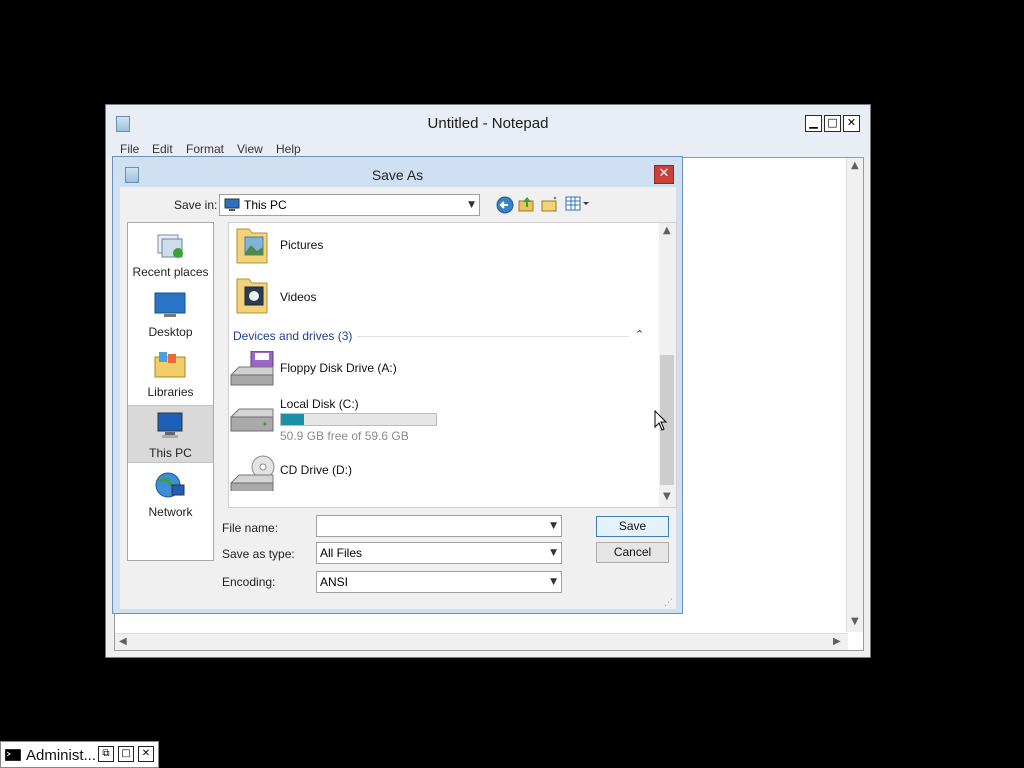 Image resolution: width=1024 pixels, height=768 pixels. What do you see at coordinates (667, 365) in the screenshot?
I see `file-list-scrollbar: ▲ ▼` at bounding box center [667, 365].